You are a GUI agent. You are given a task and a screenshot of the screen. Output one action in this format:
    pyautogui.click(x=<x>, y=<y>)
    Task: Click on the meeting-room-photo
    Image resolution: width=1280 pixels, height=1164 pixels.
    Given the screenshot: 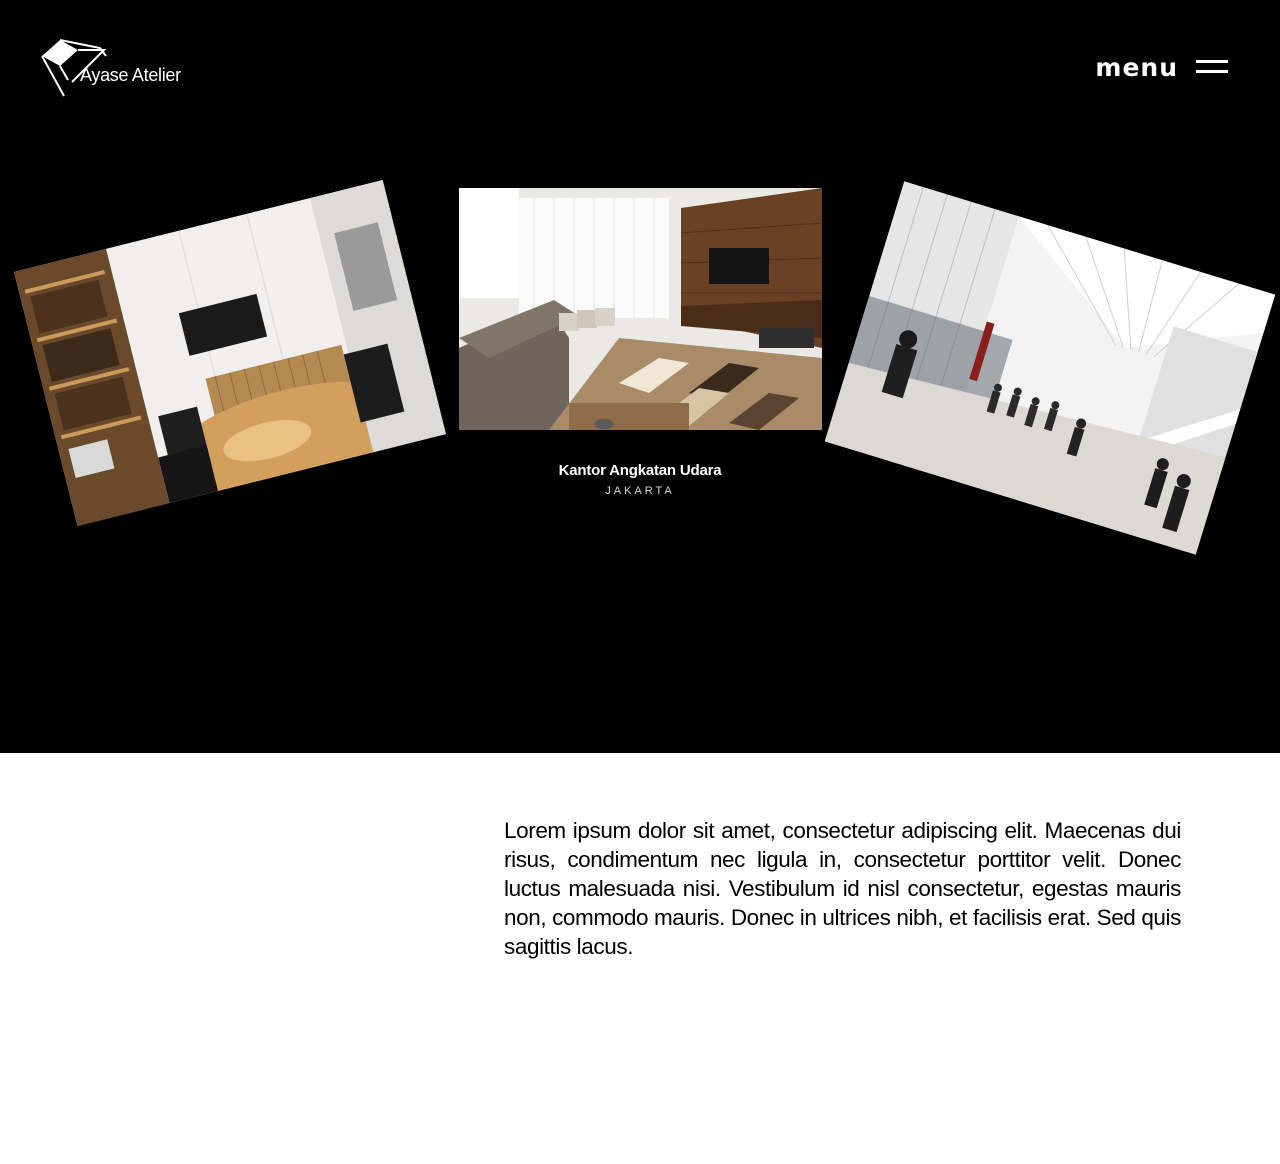 What is the action you would take?
    pyautogui.click(x=230, y=353)
    